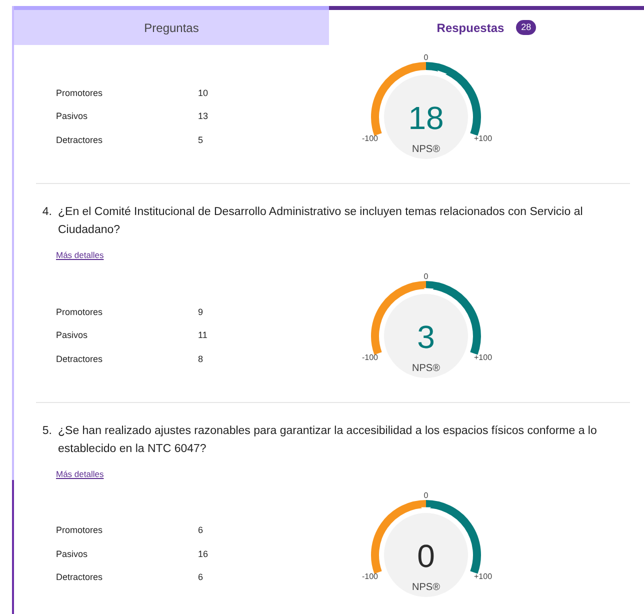 This screenshot has width=644, height=614. What do you see at coordinates (171, 25) in the screenshot?
I see `tab: Preguntas` at bounding box center [171, 25].